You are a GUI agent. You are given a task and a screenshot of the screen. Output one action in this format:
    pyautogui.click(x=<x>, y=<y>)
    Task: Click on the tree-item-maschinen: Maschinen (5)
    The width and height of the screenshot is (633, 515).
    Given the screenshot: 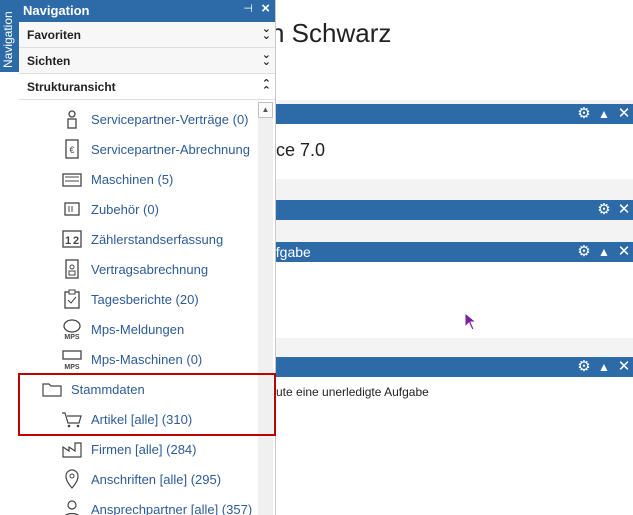 What is the action you would take?
    pyautogui.click(x=139, y=179)
    